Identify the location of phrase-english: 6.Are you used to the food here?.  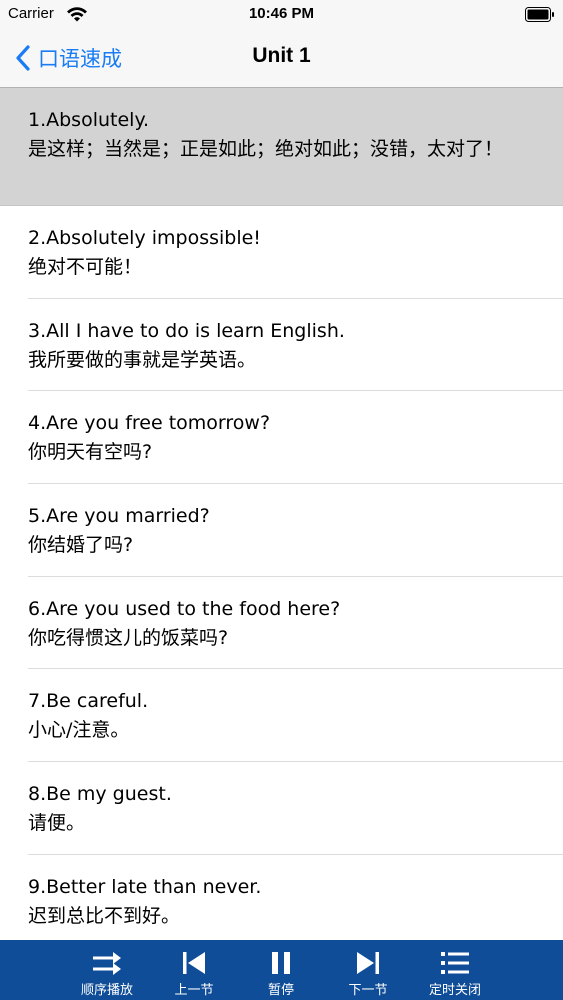
(184, 608).